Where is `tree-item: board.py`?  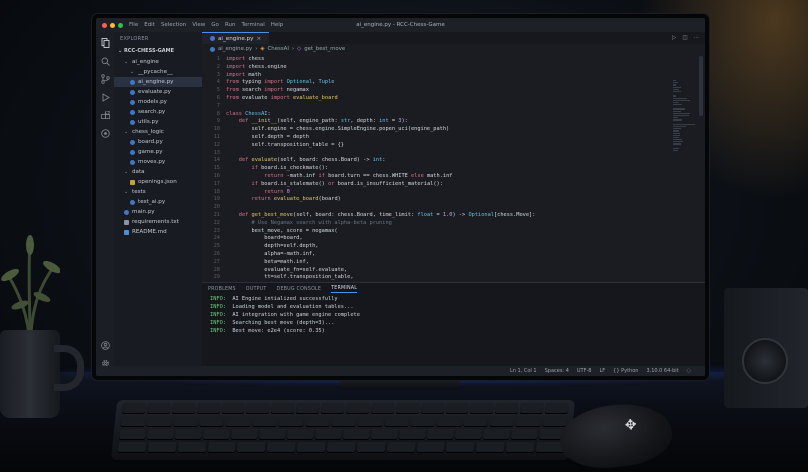
tree-item: board.py is located at coordinates (158, 142).